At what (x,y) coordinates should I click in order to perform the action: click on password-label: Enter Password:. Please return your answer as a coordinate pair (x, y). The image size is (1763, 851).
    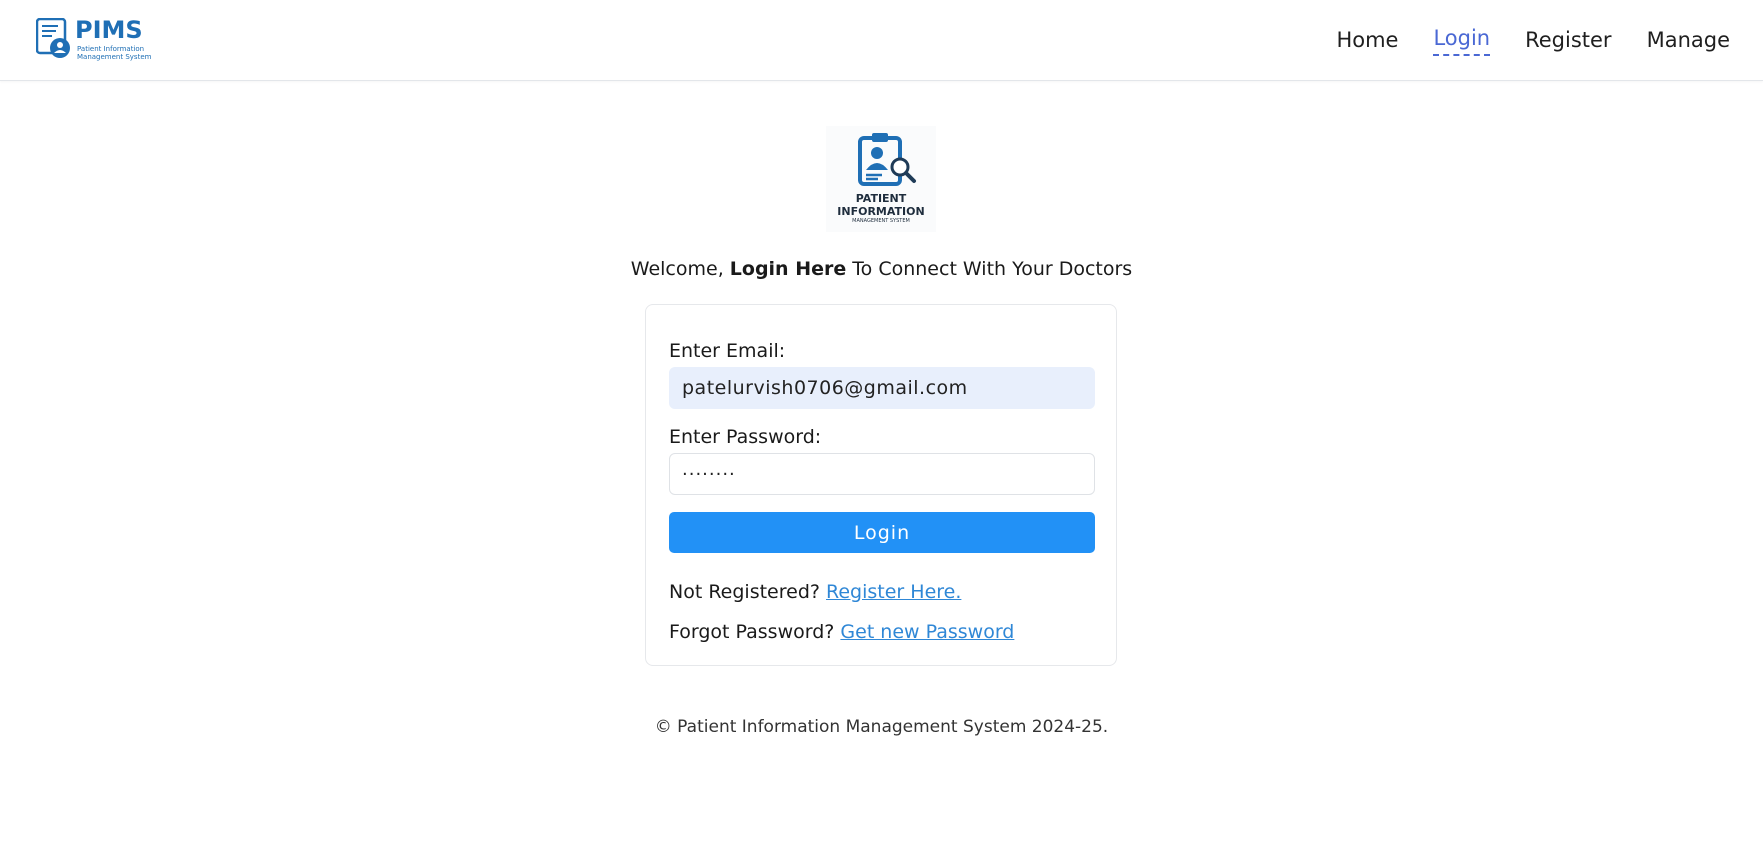
    Looking at the image, I should click on (745, 437).